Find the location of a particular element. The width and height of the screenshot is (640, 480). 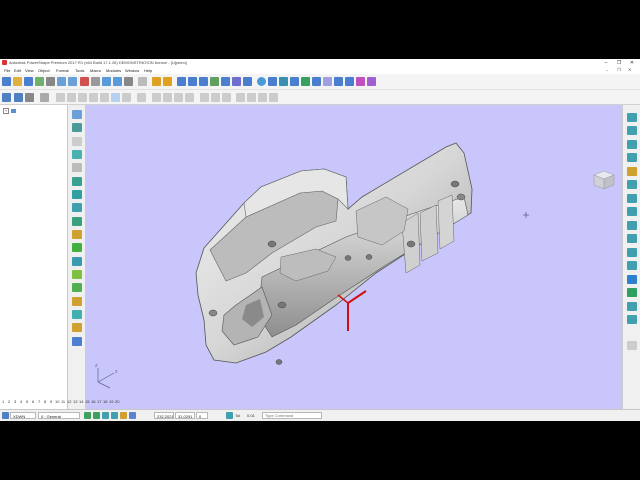

hide-view-icon is located at coordinates (632, 319).